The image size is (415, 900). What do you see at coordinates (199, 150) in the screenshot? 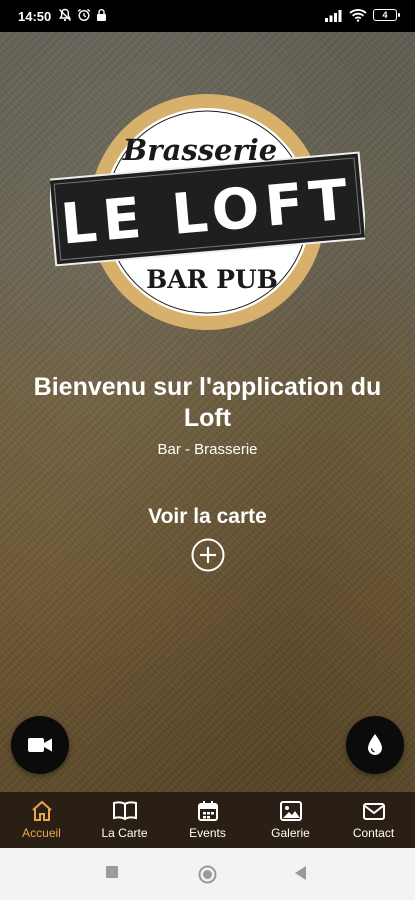
I see `logo-top-text: Brasserie` at bounding box center [199, 150].